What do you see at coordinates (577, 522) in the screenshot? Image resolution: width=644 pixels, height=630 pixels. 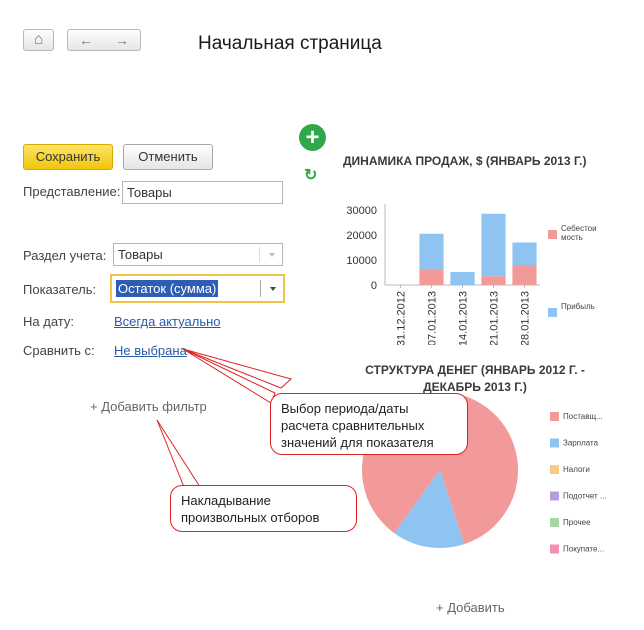 I see `legend-label: Прочее` at bounding box center [577, 522].